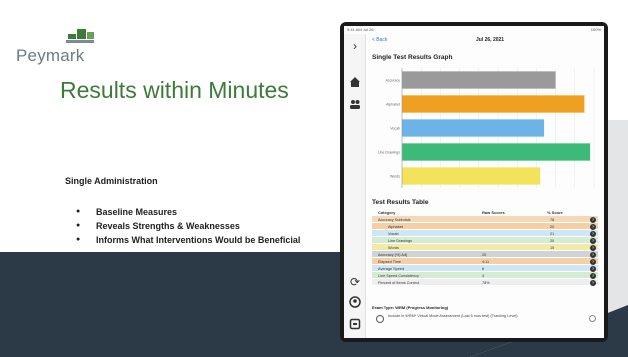 Image resolution: width=628 pixels, height=357 pixels. Describe the element at coordinates (198, 212) in the screenshot. I see `bullet-item: Baseline Measures` at that location.